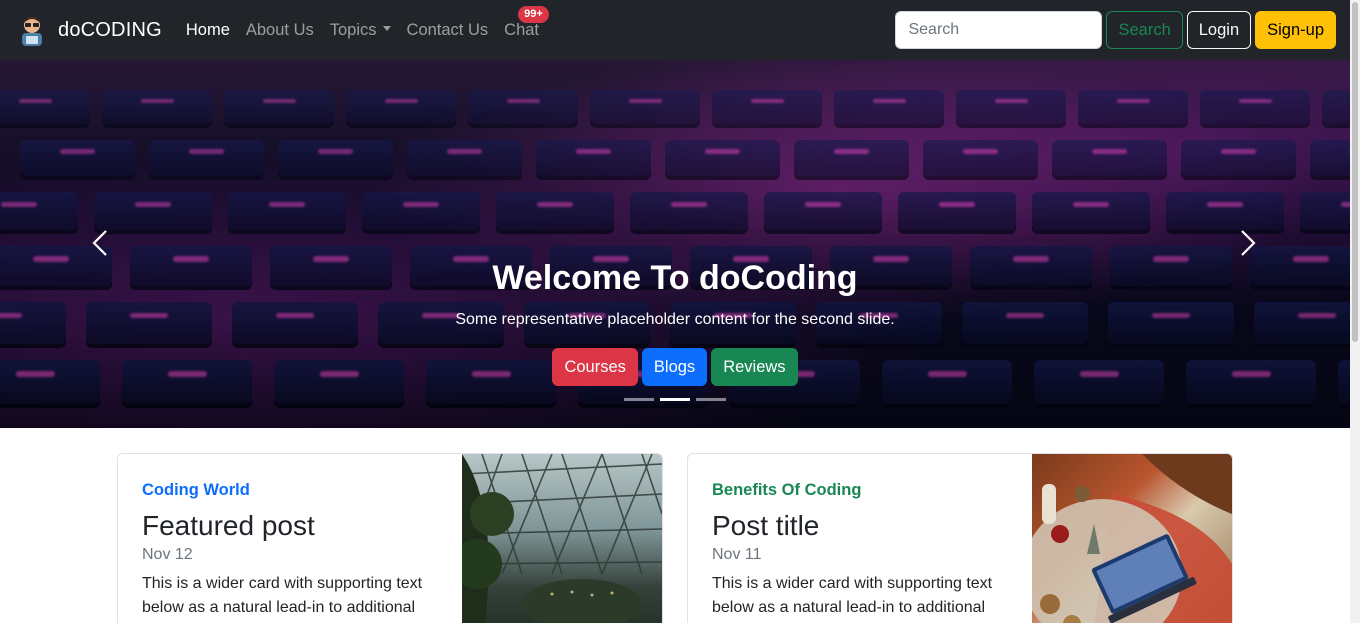 The width and height of the screenshot is (1360, 623). What do you see at coordinates (522, 29) in the screenshot?
I see `nav-chat-label: Chat` at bounding box center [522, 29].